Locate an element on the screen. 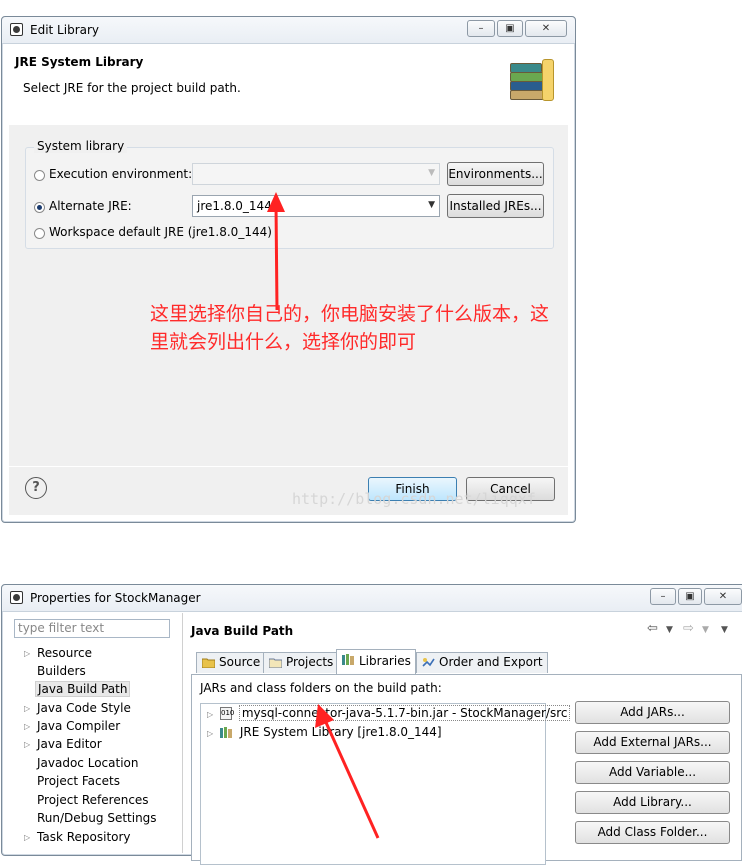 This screenshot has width=742, height=865. watermark-text: http://blog.csdn.net/liqqxf is located at coordinates (414, 499).